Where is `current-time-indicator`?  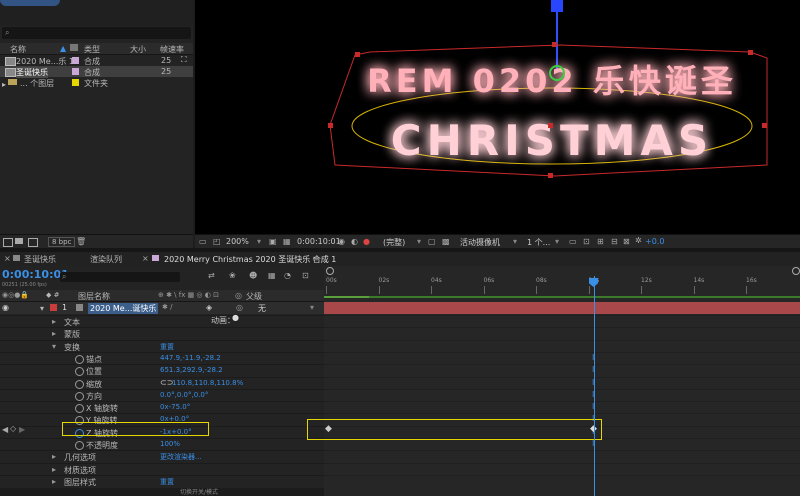 current-time-indicator is located at coordinates (594, 386).